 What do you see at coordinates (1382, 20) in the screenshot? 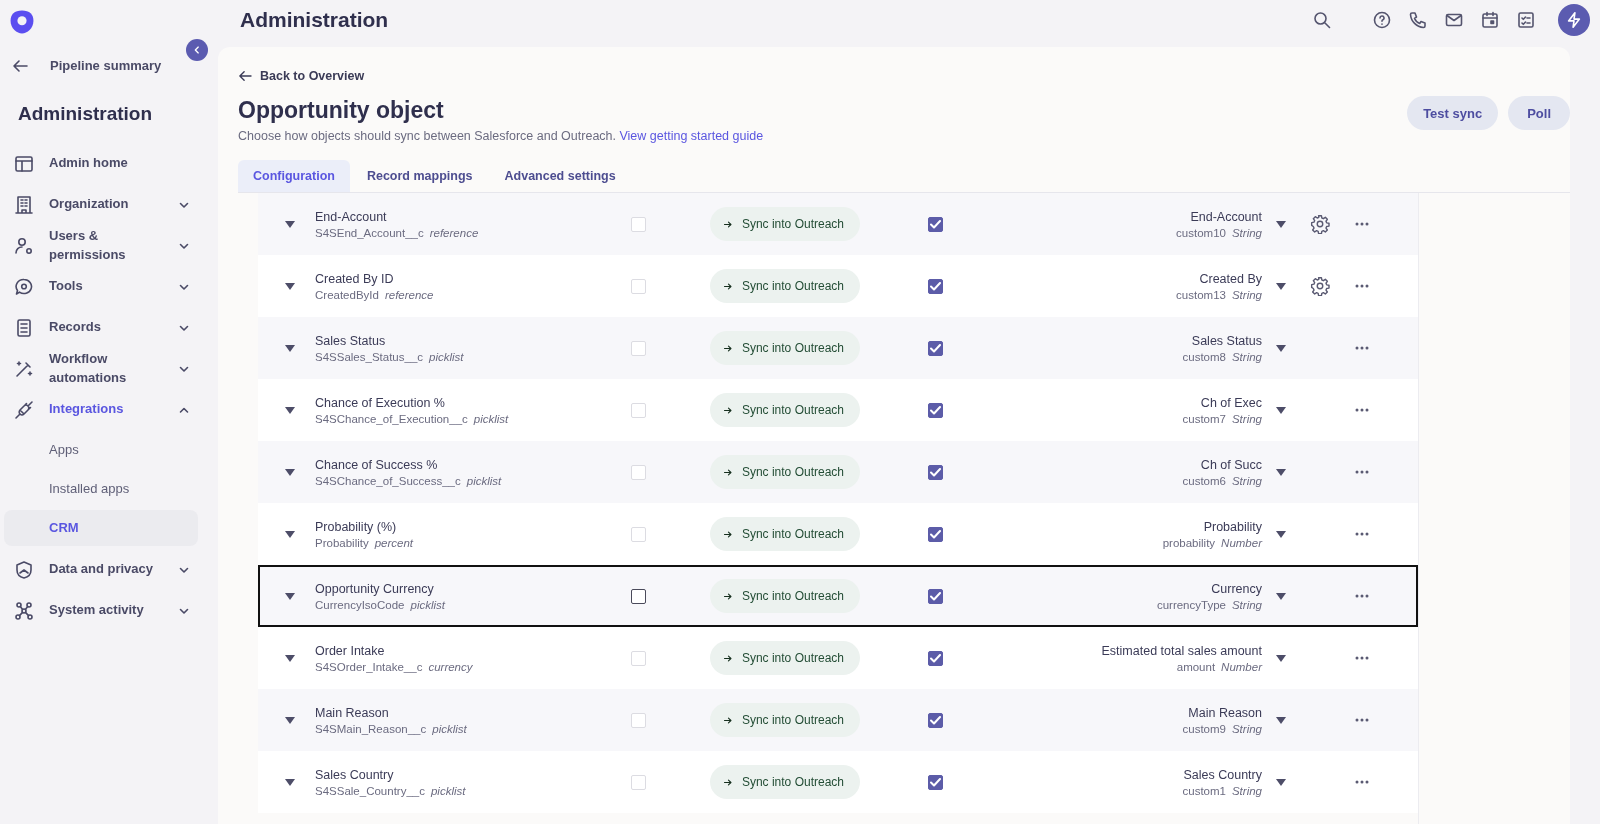
I see `help-icon` at bounding box center [1382, 20].